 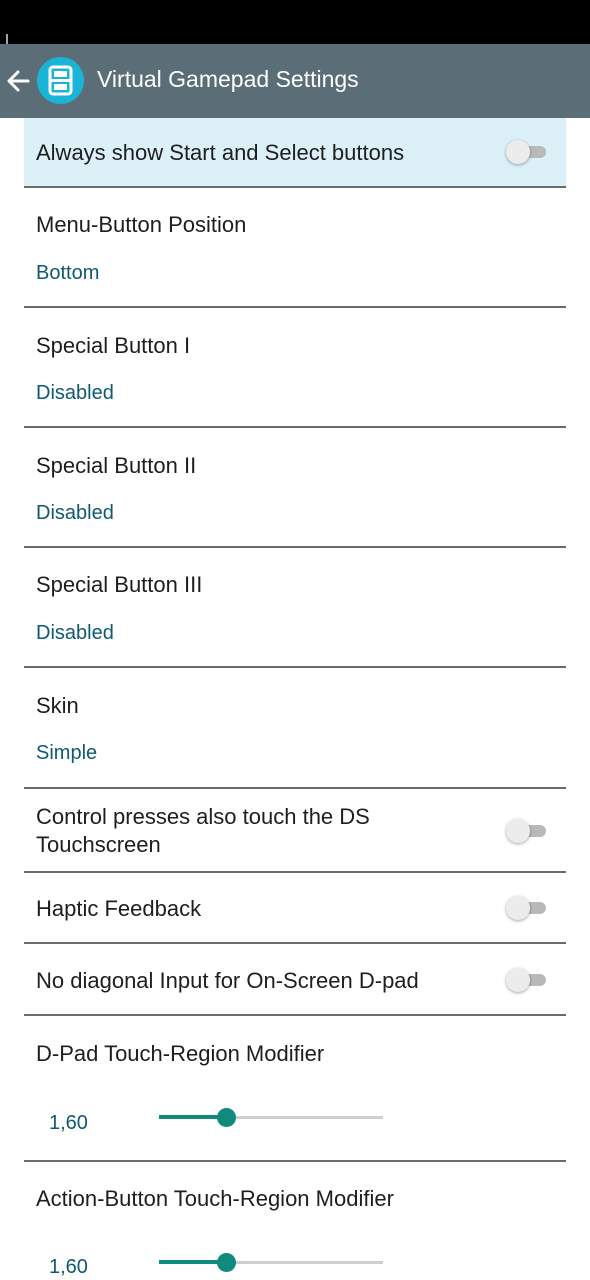 What do you see at coordinates (295, 37) in the screenshot?
I see `status-bar` at bounding box center [295, 37].